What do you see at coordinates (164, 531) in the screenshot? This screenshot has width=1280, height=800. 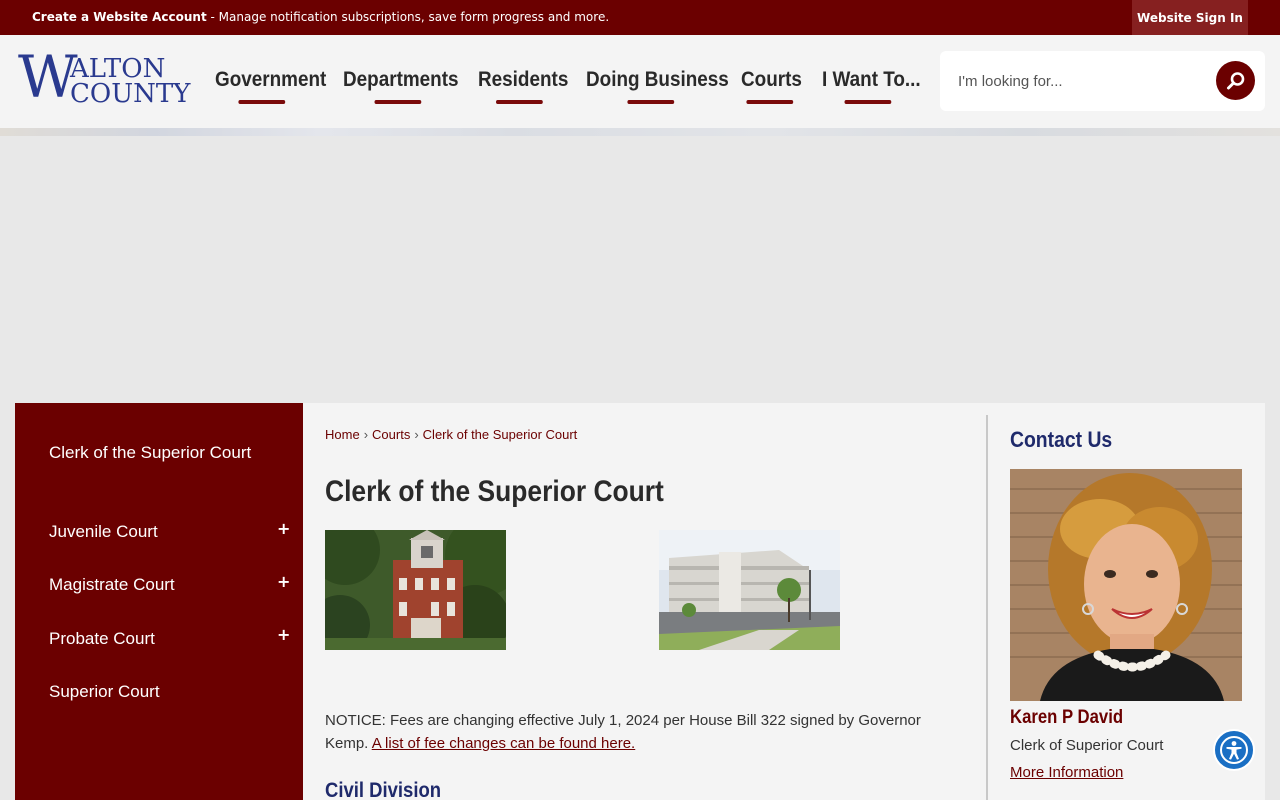 I see `sidebar-item-juvenile-court: Juvenile Court` at bounding box center [164, 531].